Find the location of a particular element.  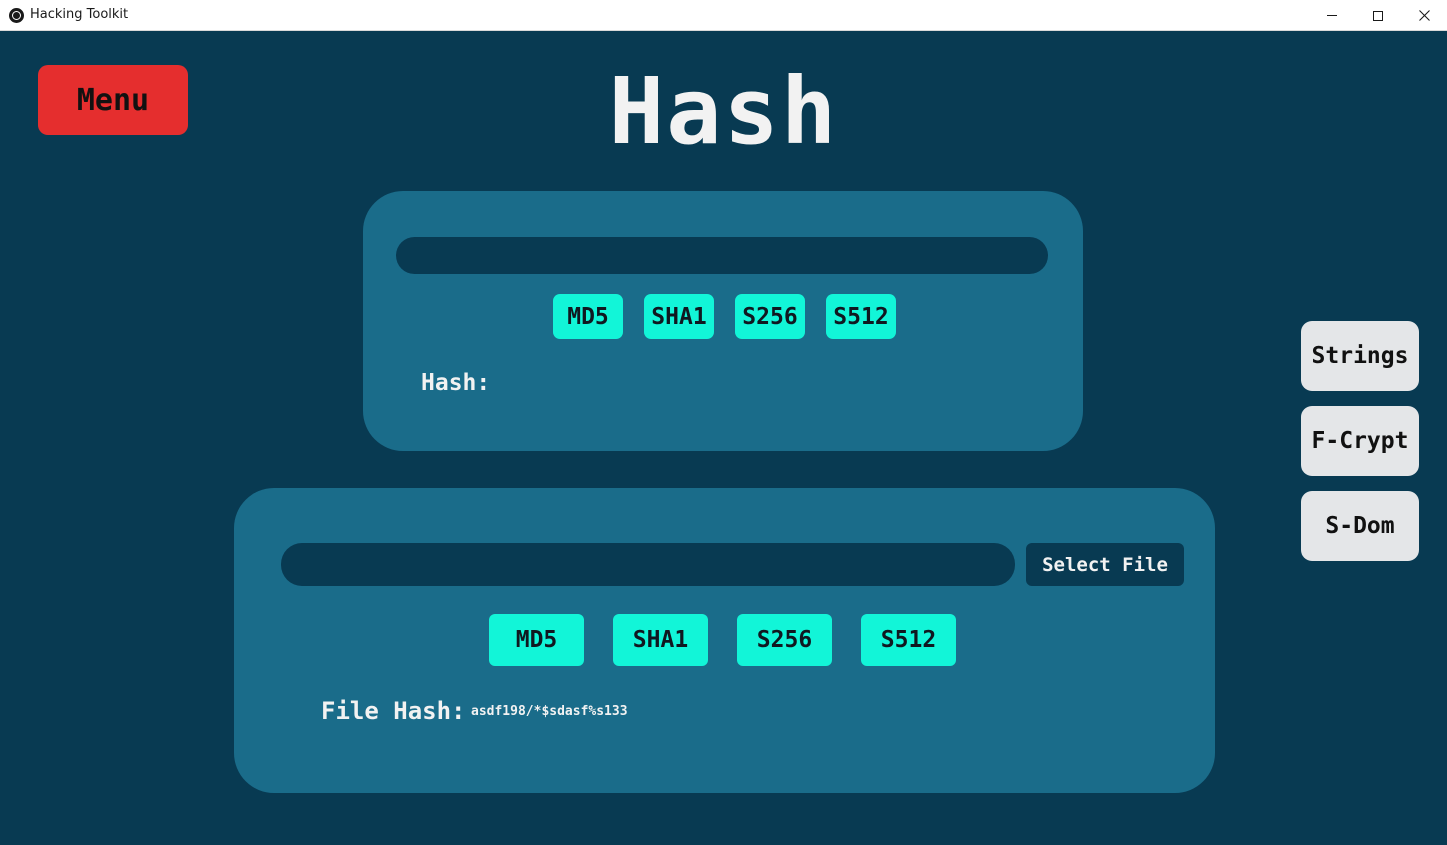

window-titlebar: Hacking Toolkit is located at coordinates (723, 15).